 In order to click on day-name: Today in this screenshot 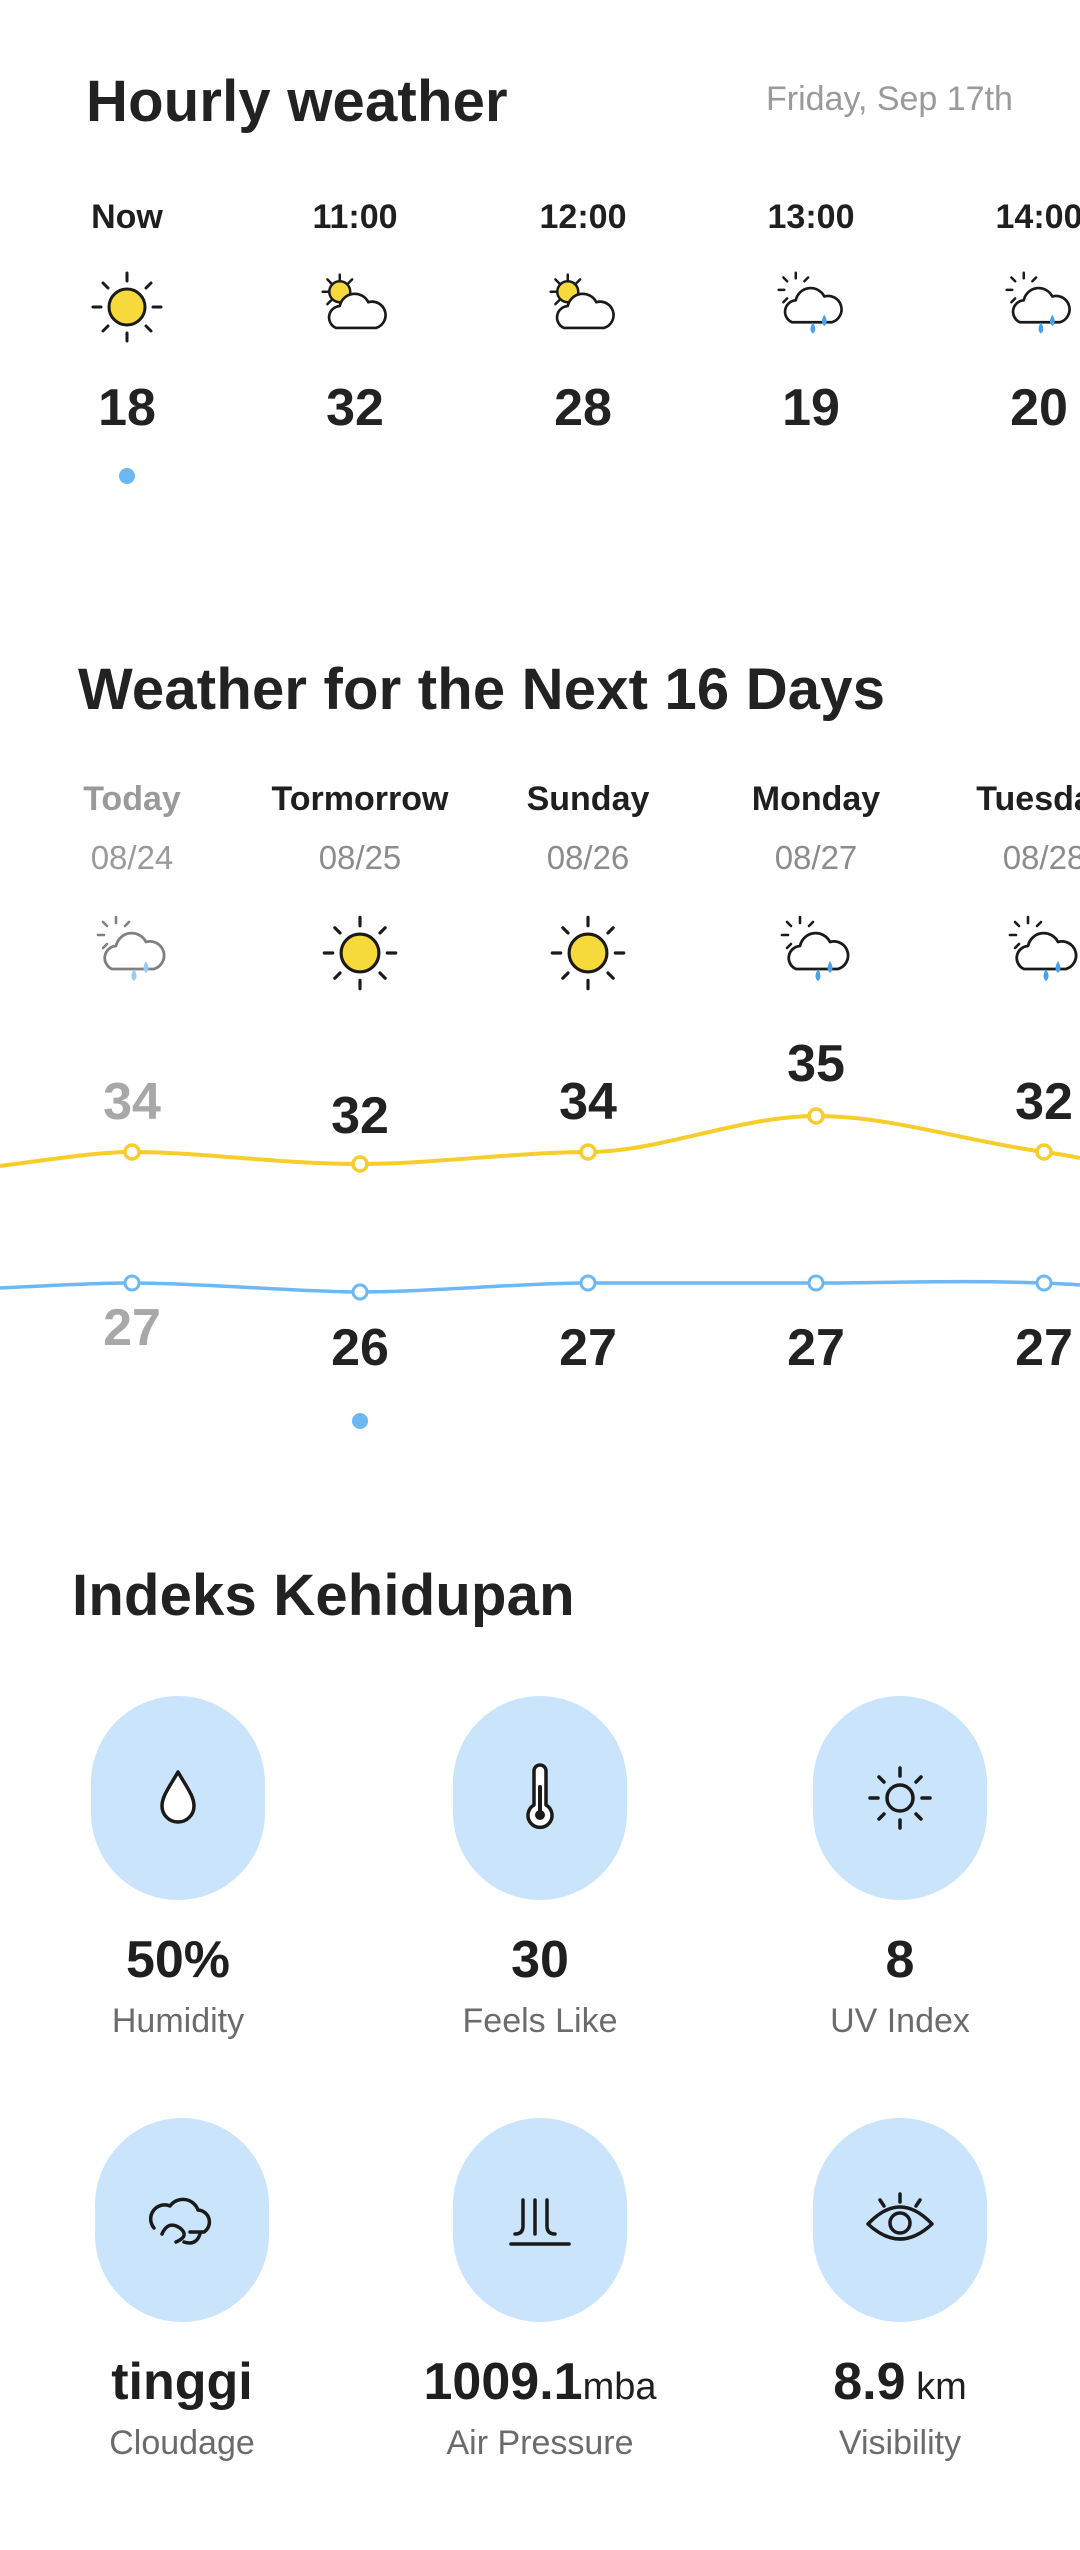, I will do `click(132, 799)`.